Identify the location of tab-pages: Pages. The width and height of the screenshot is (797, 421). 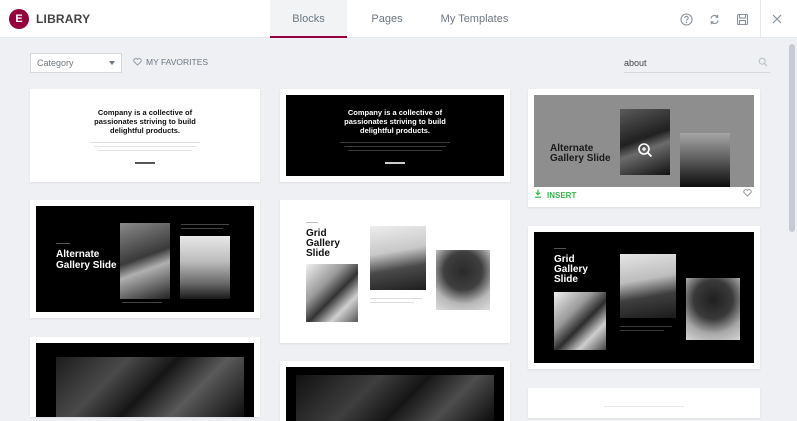
(387, 19).